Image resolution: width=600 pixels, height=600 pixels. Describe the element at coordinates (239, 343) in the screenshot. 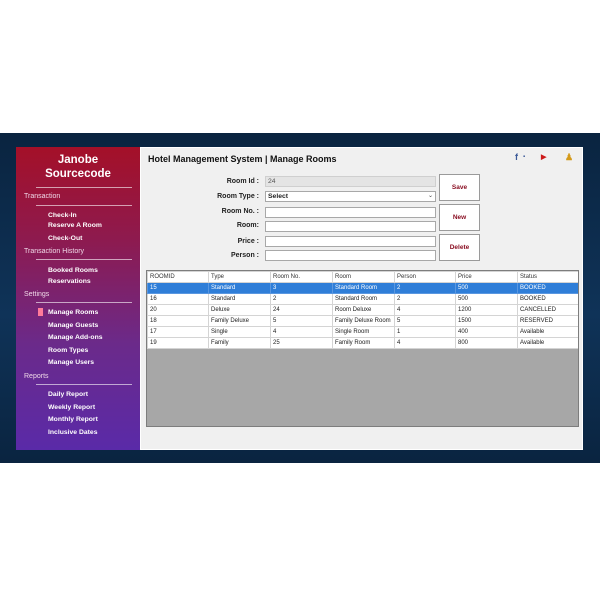

I see `table-cell: Family` at that location.